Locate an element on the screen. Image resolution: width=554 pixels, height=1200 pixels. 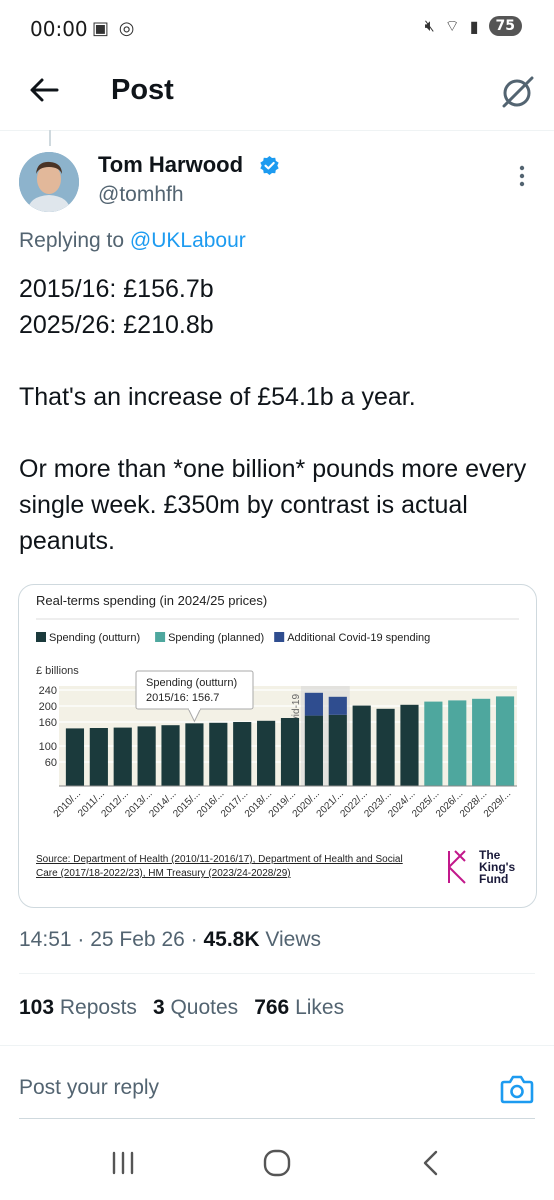
grok-icon is located at coordinates (517, 92).